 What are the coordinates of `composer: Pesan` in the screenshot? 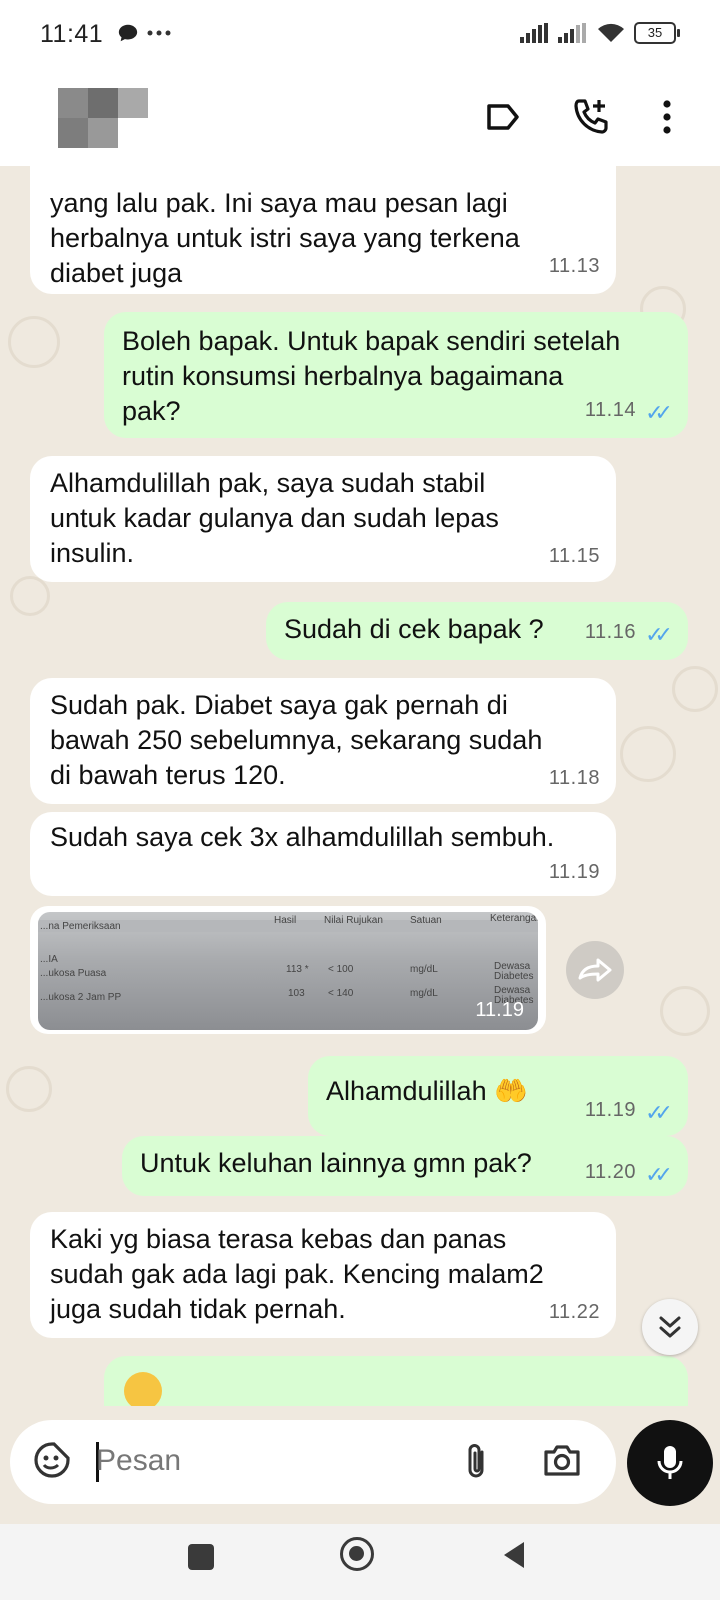 It's located at (360, 1465).